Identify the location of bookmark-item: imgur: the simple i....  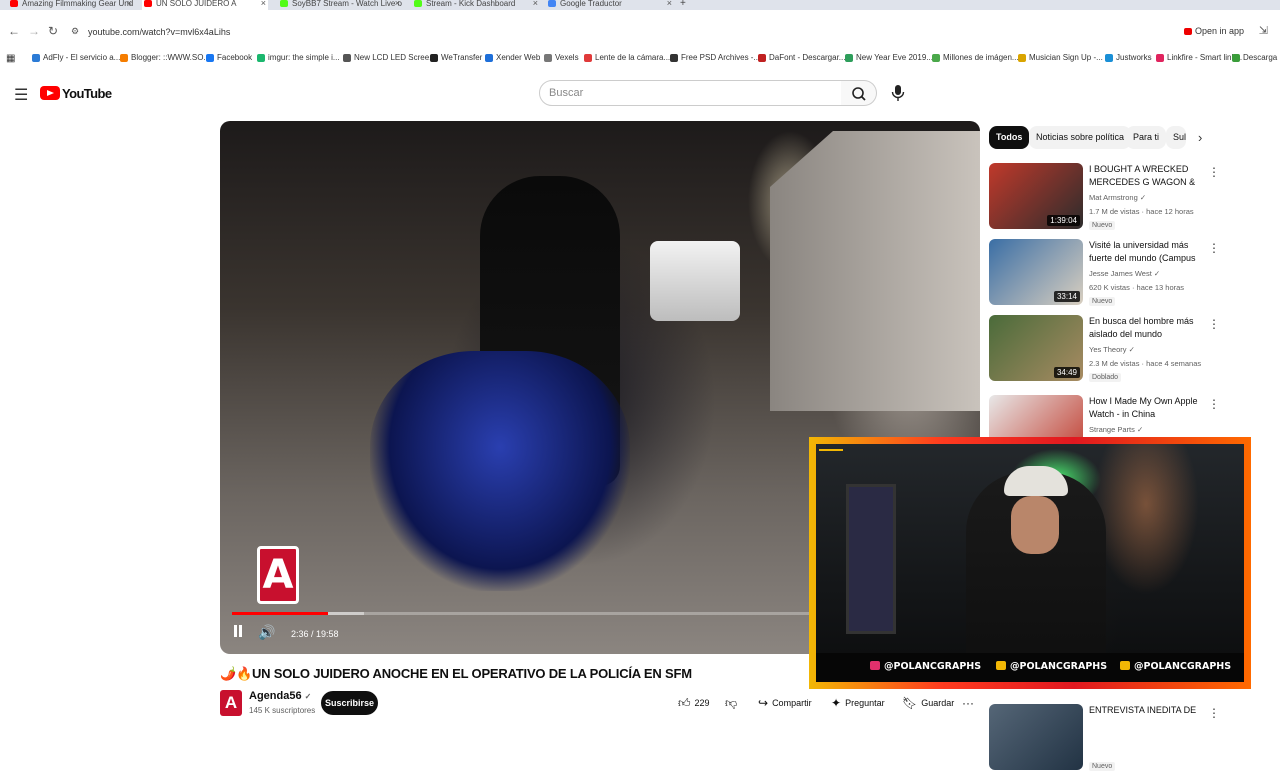
(298, 57).